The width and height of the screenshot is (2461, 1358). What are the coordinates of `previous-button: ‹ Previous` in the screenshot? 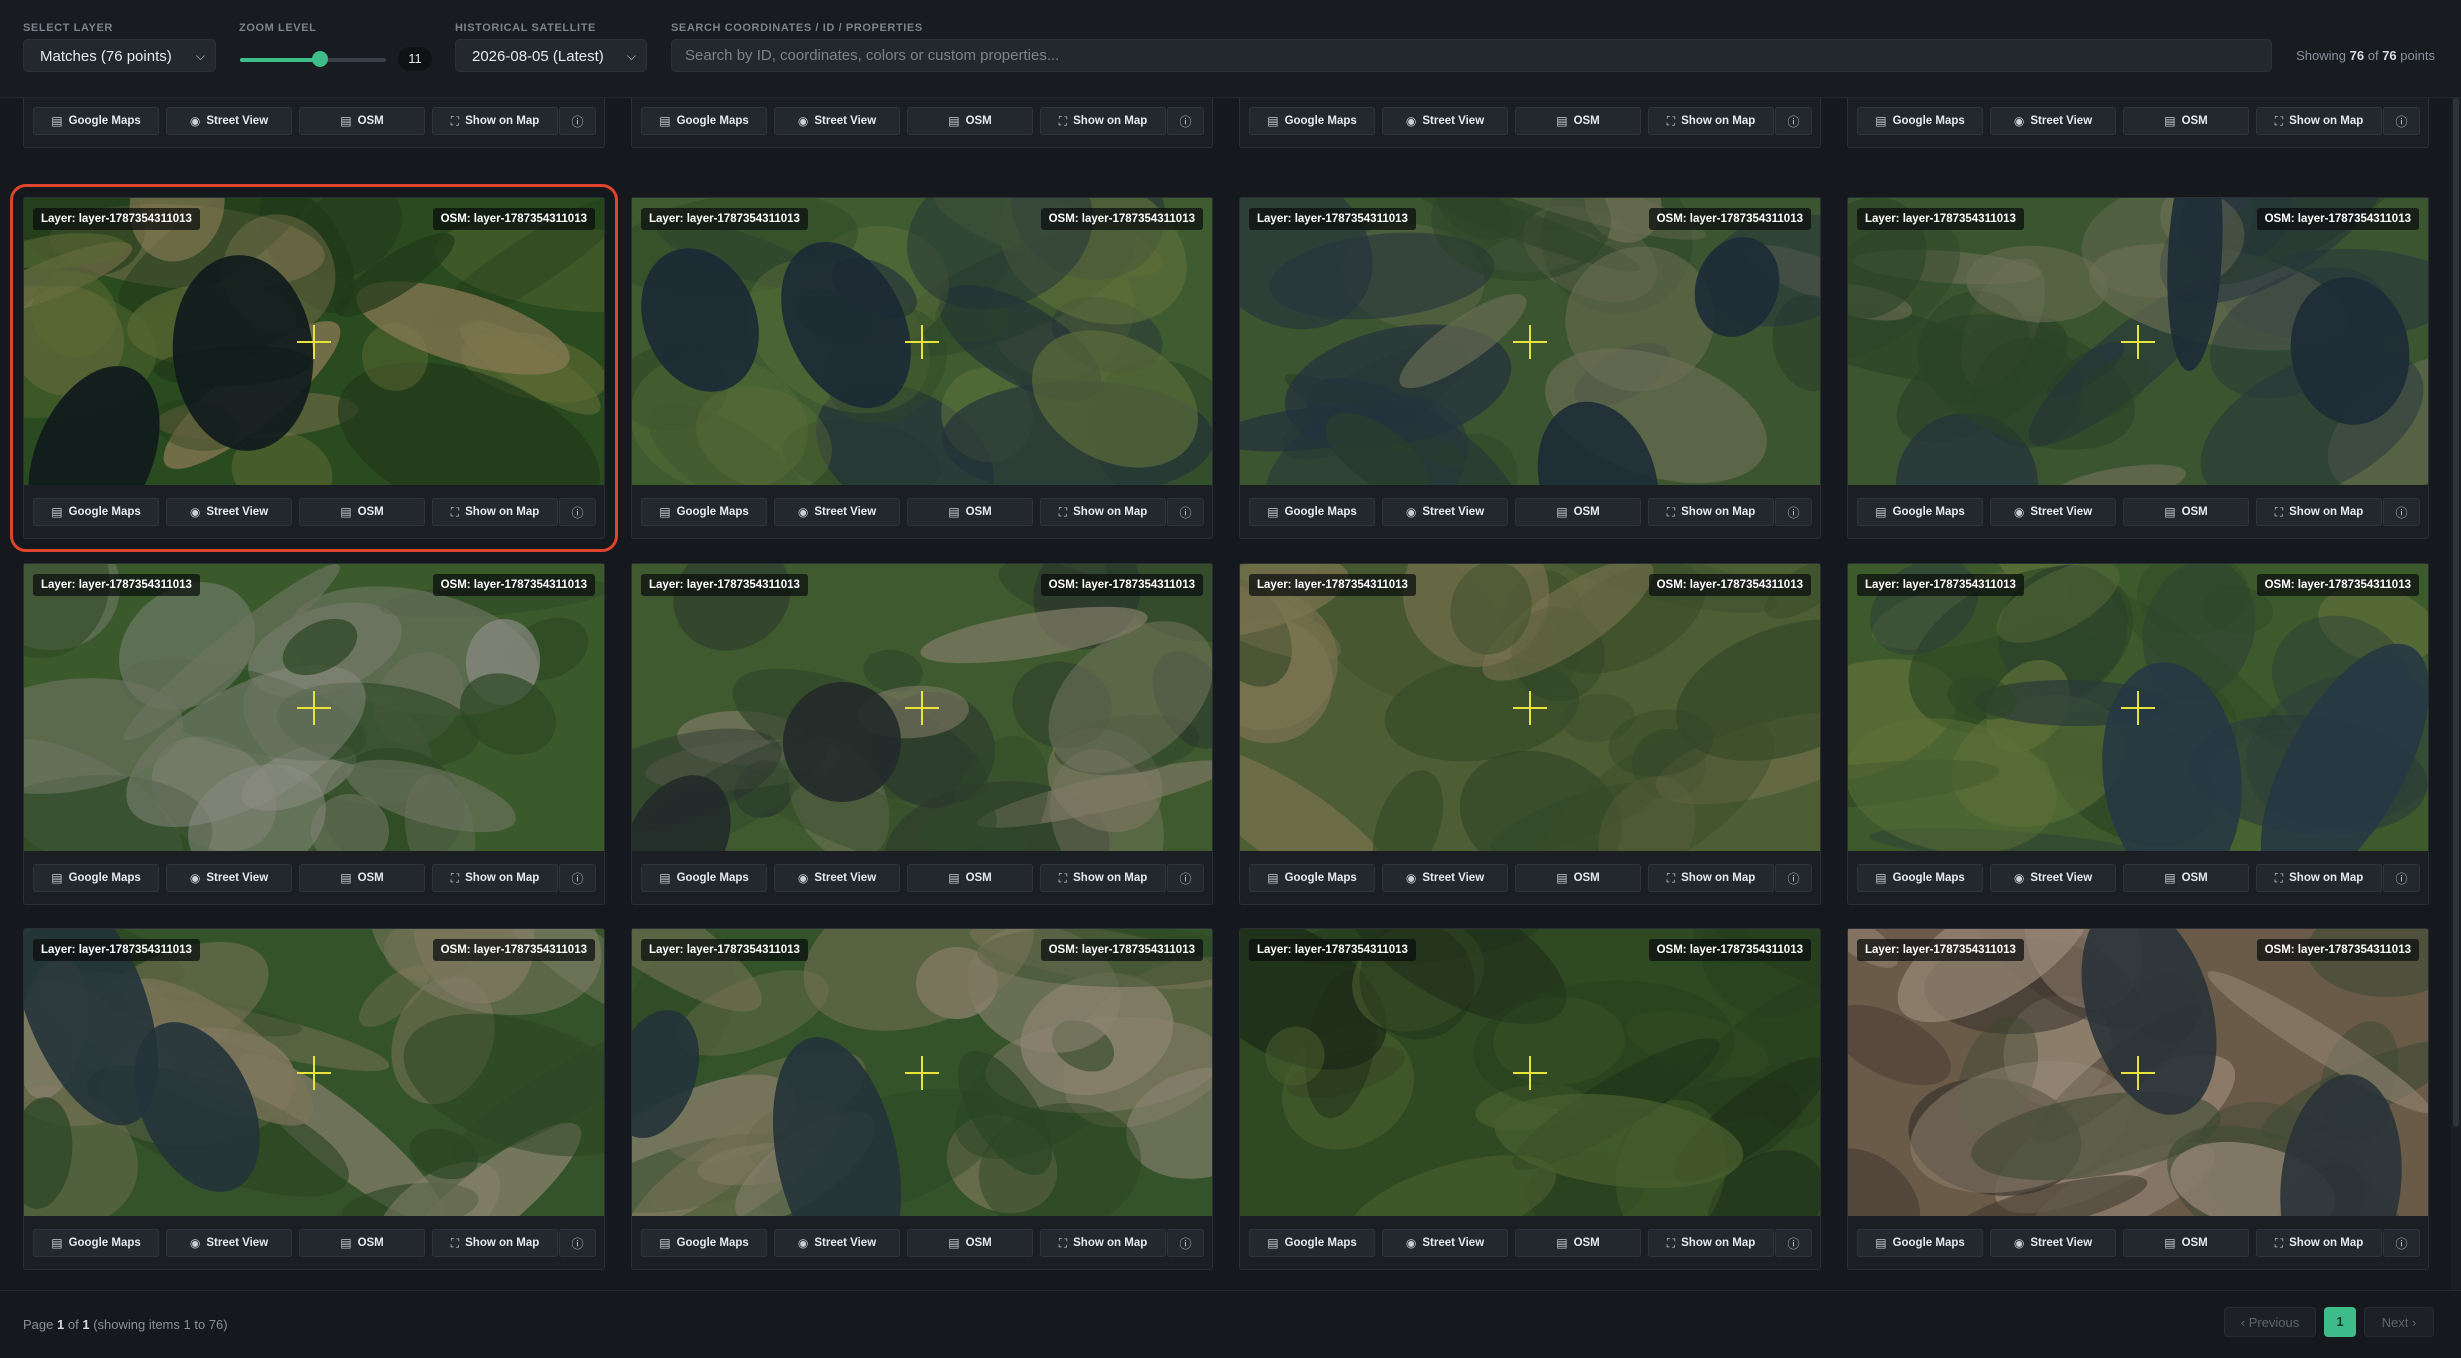 It's located at (2270, 1322).